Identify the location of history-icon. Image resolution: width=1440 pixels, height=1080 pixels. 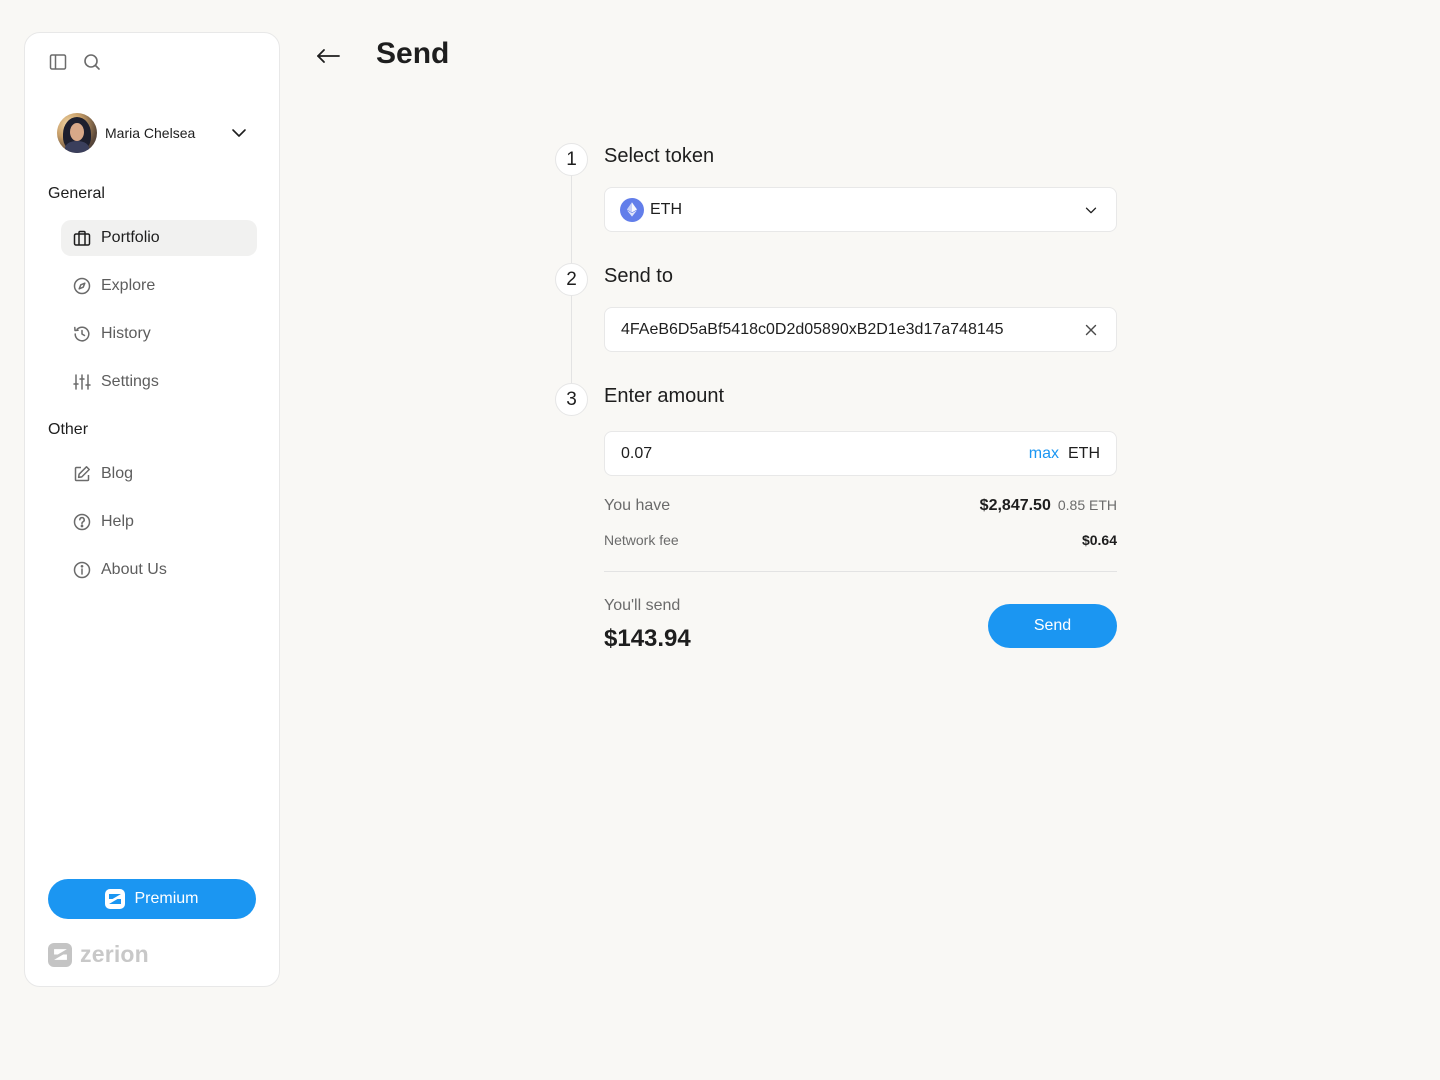
(82, 334).